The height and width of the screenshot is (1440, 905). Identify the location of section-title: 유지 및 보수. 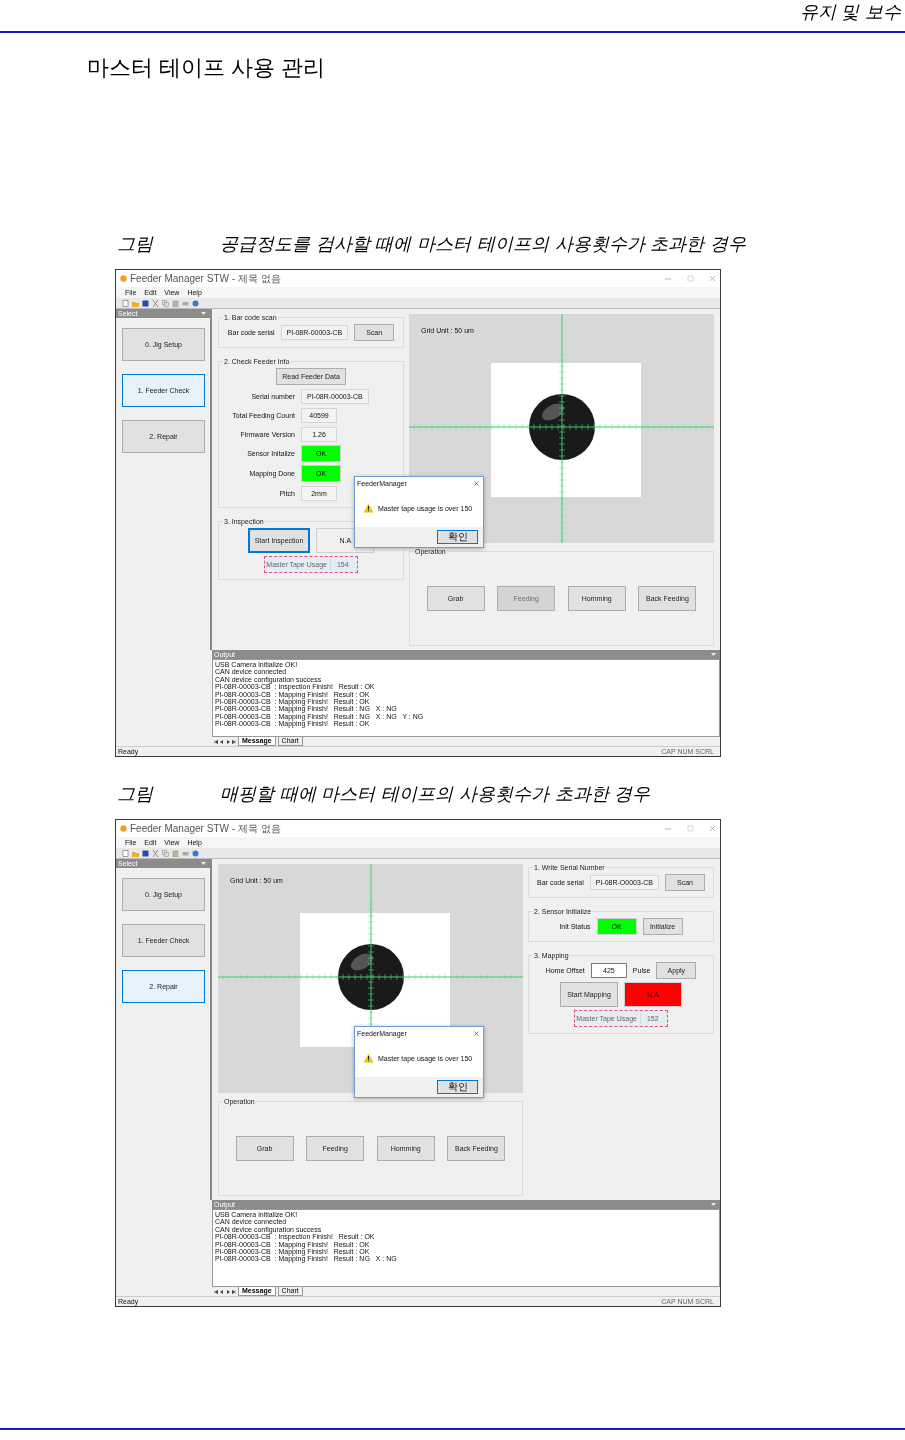
(850, 12).